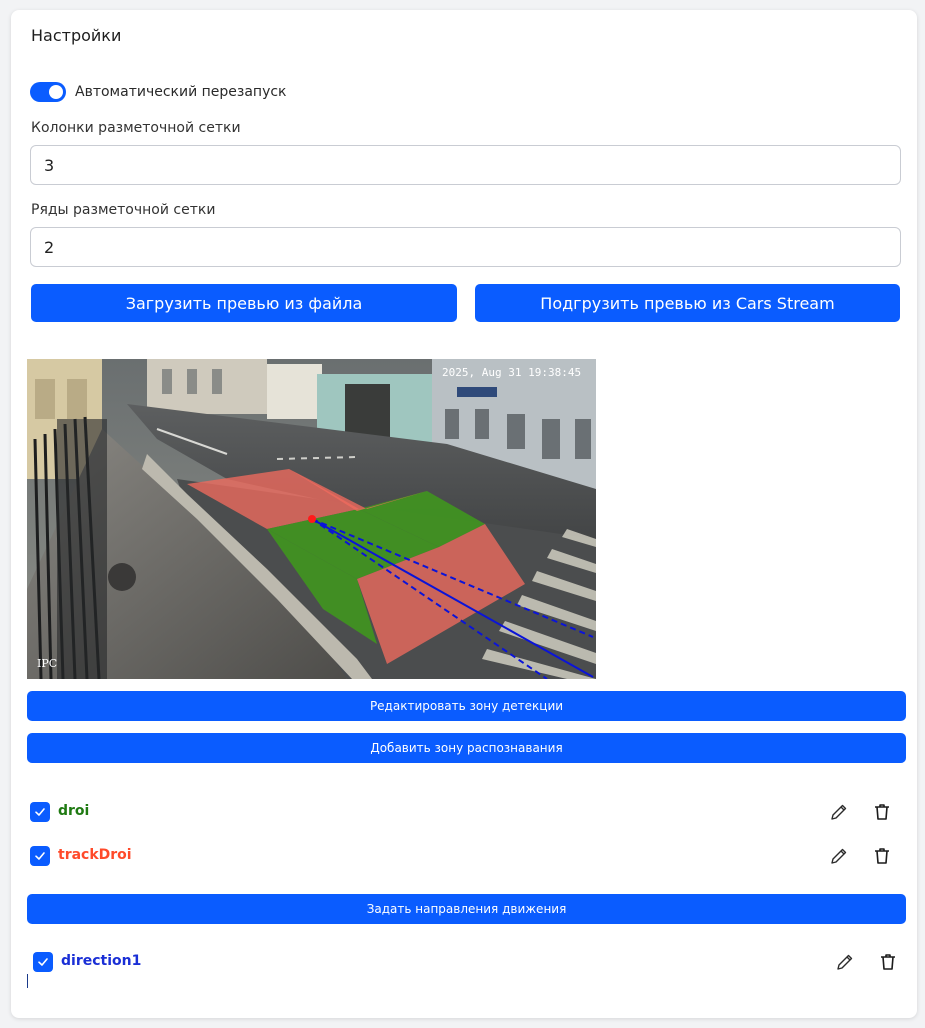 The height and width of the screenshot is (1028, 925). What do you see at coordinates (27, 981) in the screenshot?
I see `text-cursor` at bounding box center [27, 981].